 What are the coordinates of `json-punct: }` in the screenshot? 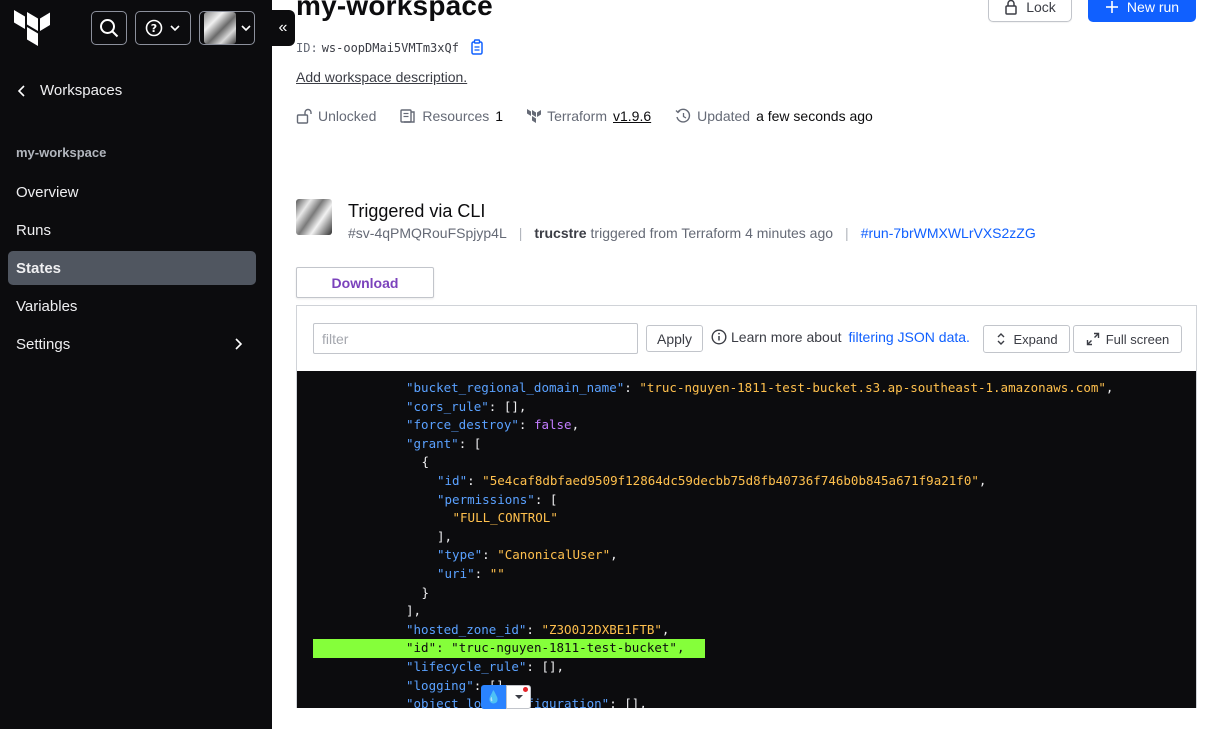 It's located at (425, 592).